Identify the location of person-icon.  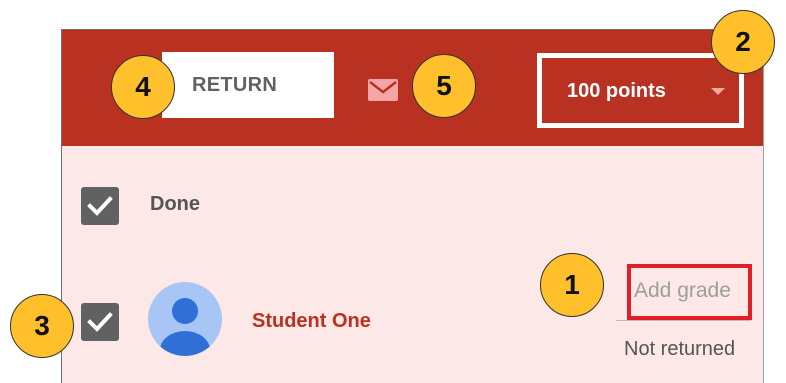
(185, 327).